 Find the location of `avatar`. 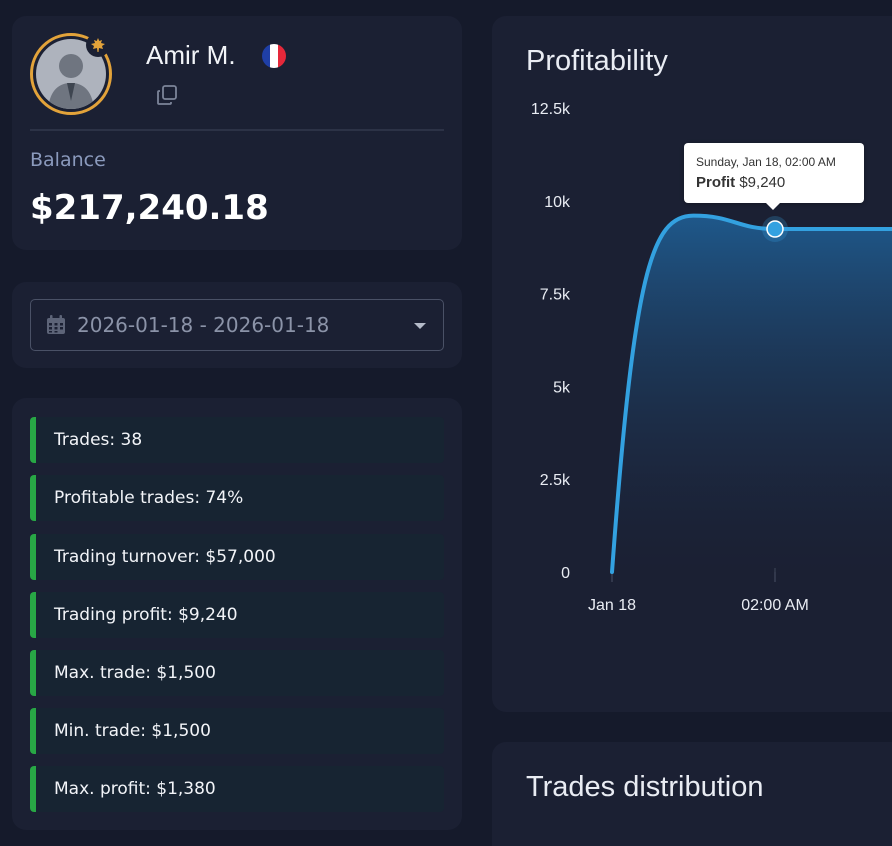

avatar is located at coordinates (71, 74).